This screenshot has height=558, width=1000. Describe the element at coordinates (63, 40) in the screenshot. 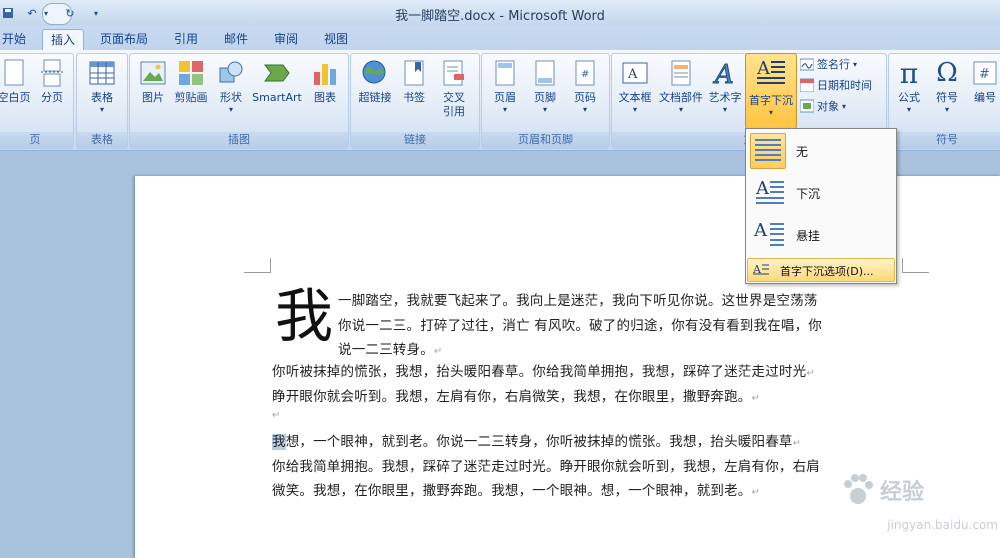

I see `tab-insert: 插入` at that location.